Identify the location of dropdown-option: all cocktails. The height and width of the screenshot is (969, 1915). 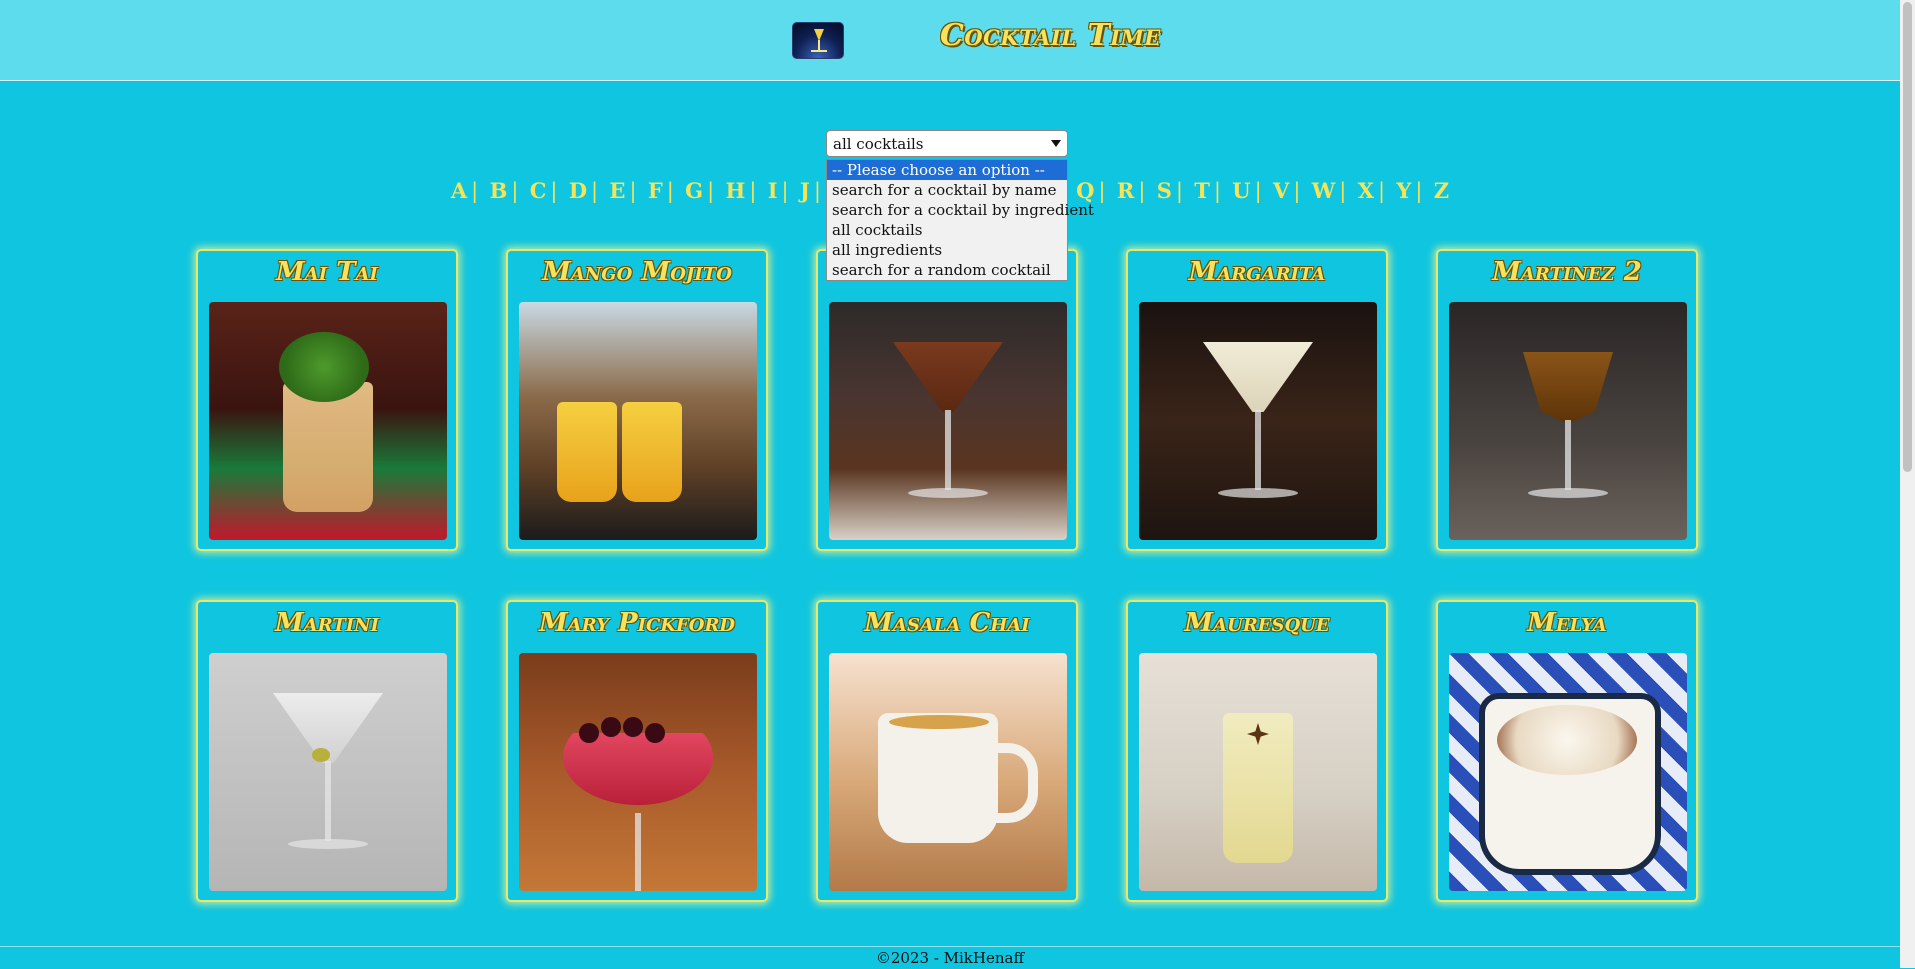
(947, 230).